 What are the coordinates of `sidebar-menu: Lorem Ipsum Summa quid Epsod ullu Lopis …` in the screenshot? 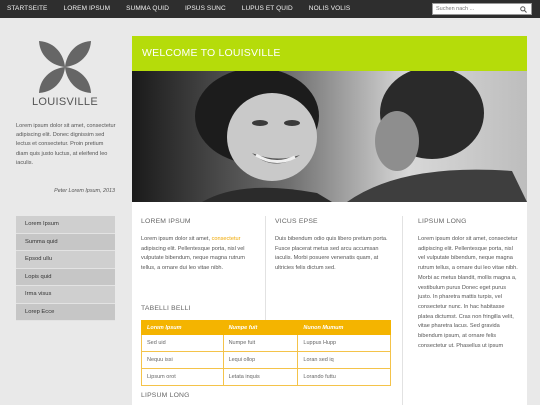 It's located at (65, 268).